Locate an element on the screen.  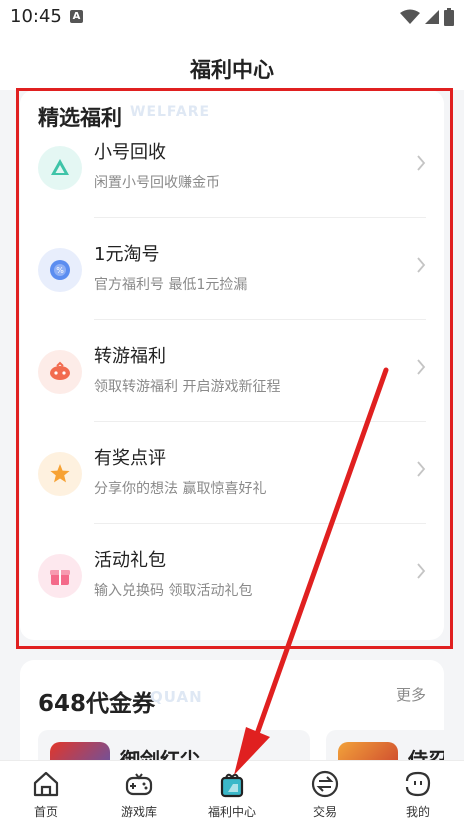
benefit-subtitle: 闲置小号回收赚金币 is located at coordinates (157, 183).